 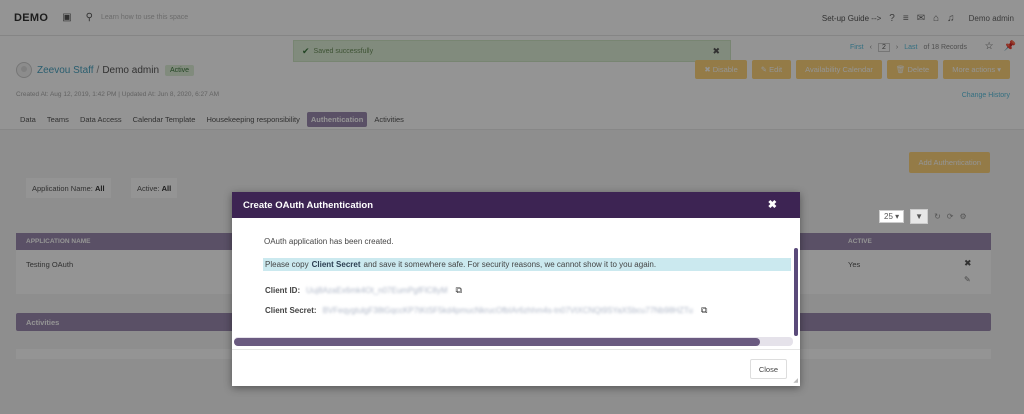 I want to click on page-size-value: 25, so click(x=888, y=216).